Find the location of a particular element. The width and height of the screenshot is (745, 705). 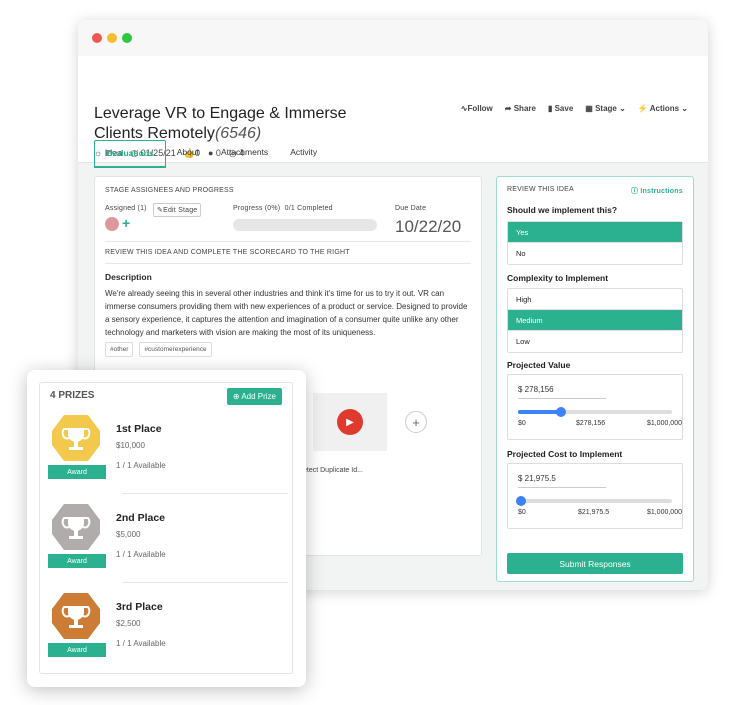

tab-evaluations: Evaluations is located at coordinates (130, 154).